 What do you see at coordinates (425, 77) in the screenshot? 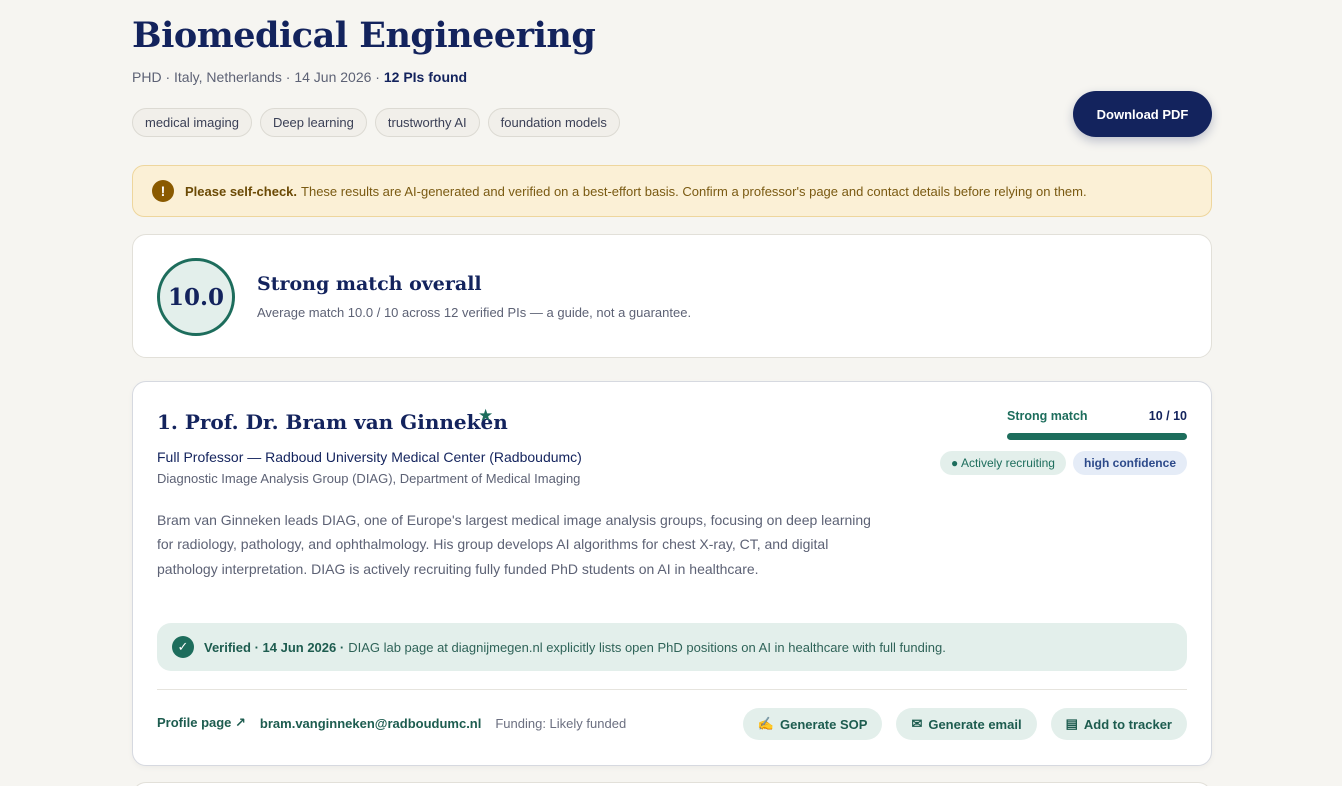
I see `results-count: 12 PIs found` at bounding box center [425, 77].